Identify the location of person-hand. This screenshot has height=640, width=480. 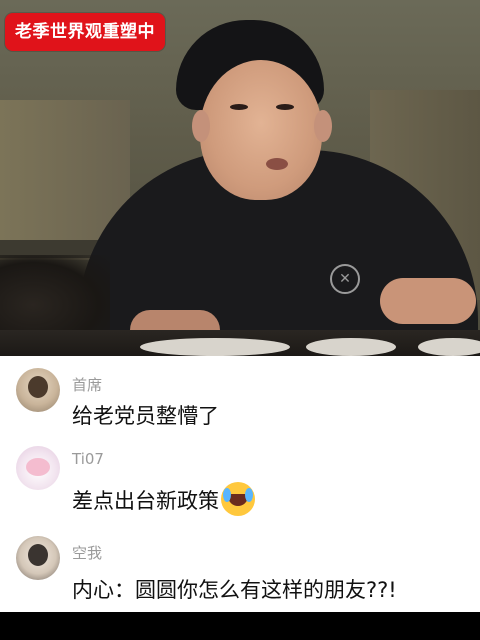
(428, 301).